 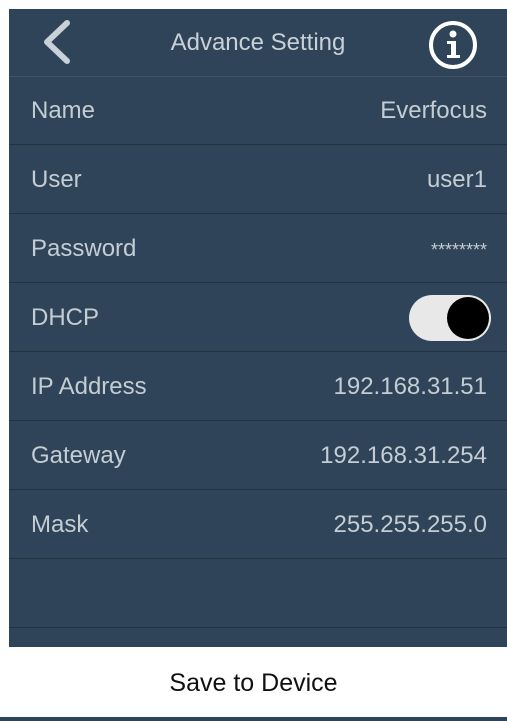 I want to click on password-value: ********, so click(x=459, y=250).